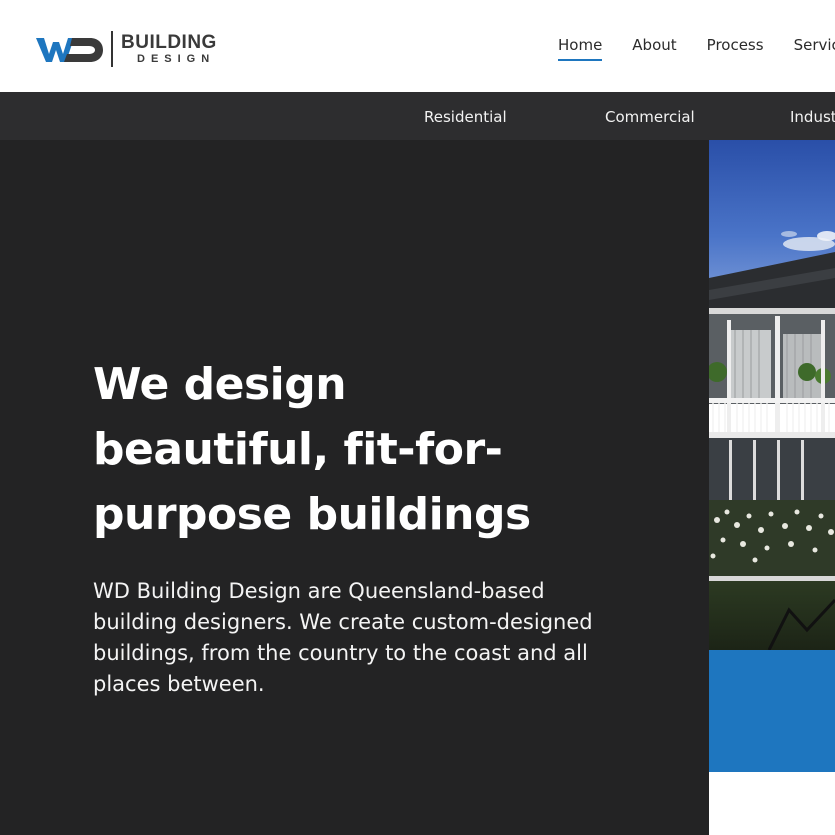 The image size is (835, 835). Describe the element at coordinates (812, 117) in the screenshot. I see `subnav-industrial: Industrial` at that location.